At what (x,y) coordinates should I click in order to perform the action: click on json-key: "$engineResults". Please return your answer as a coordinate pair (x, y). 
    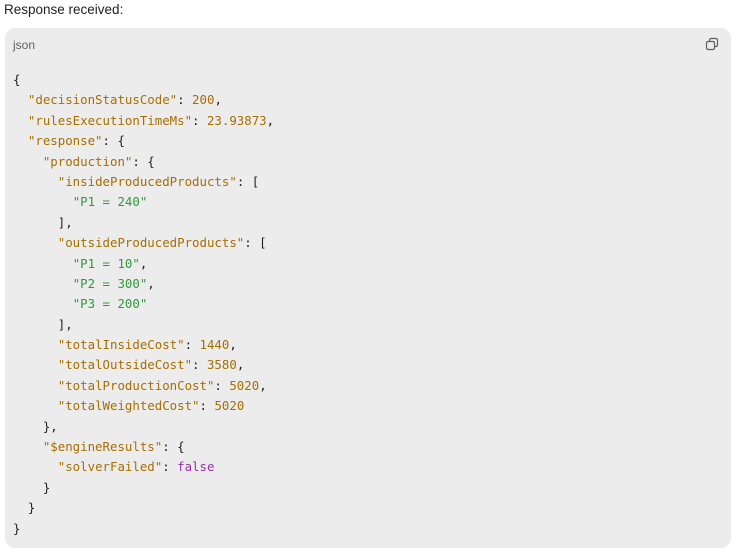
    Looking at the image, I should click on (102, 447).